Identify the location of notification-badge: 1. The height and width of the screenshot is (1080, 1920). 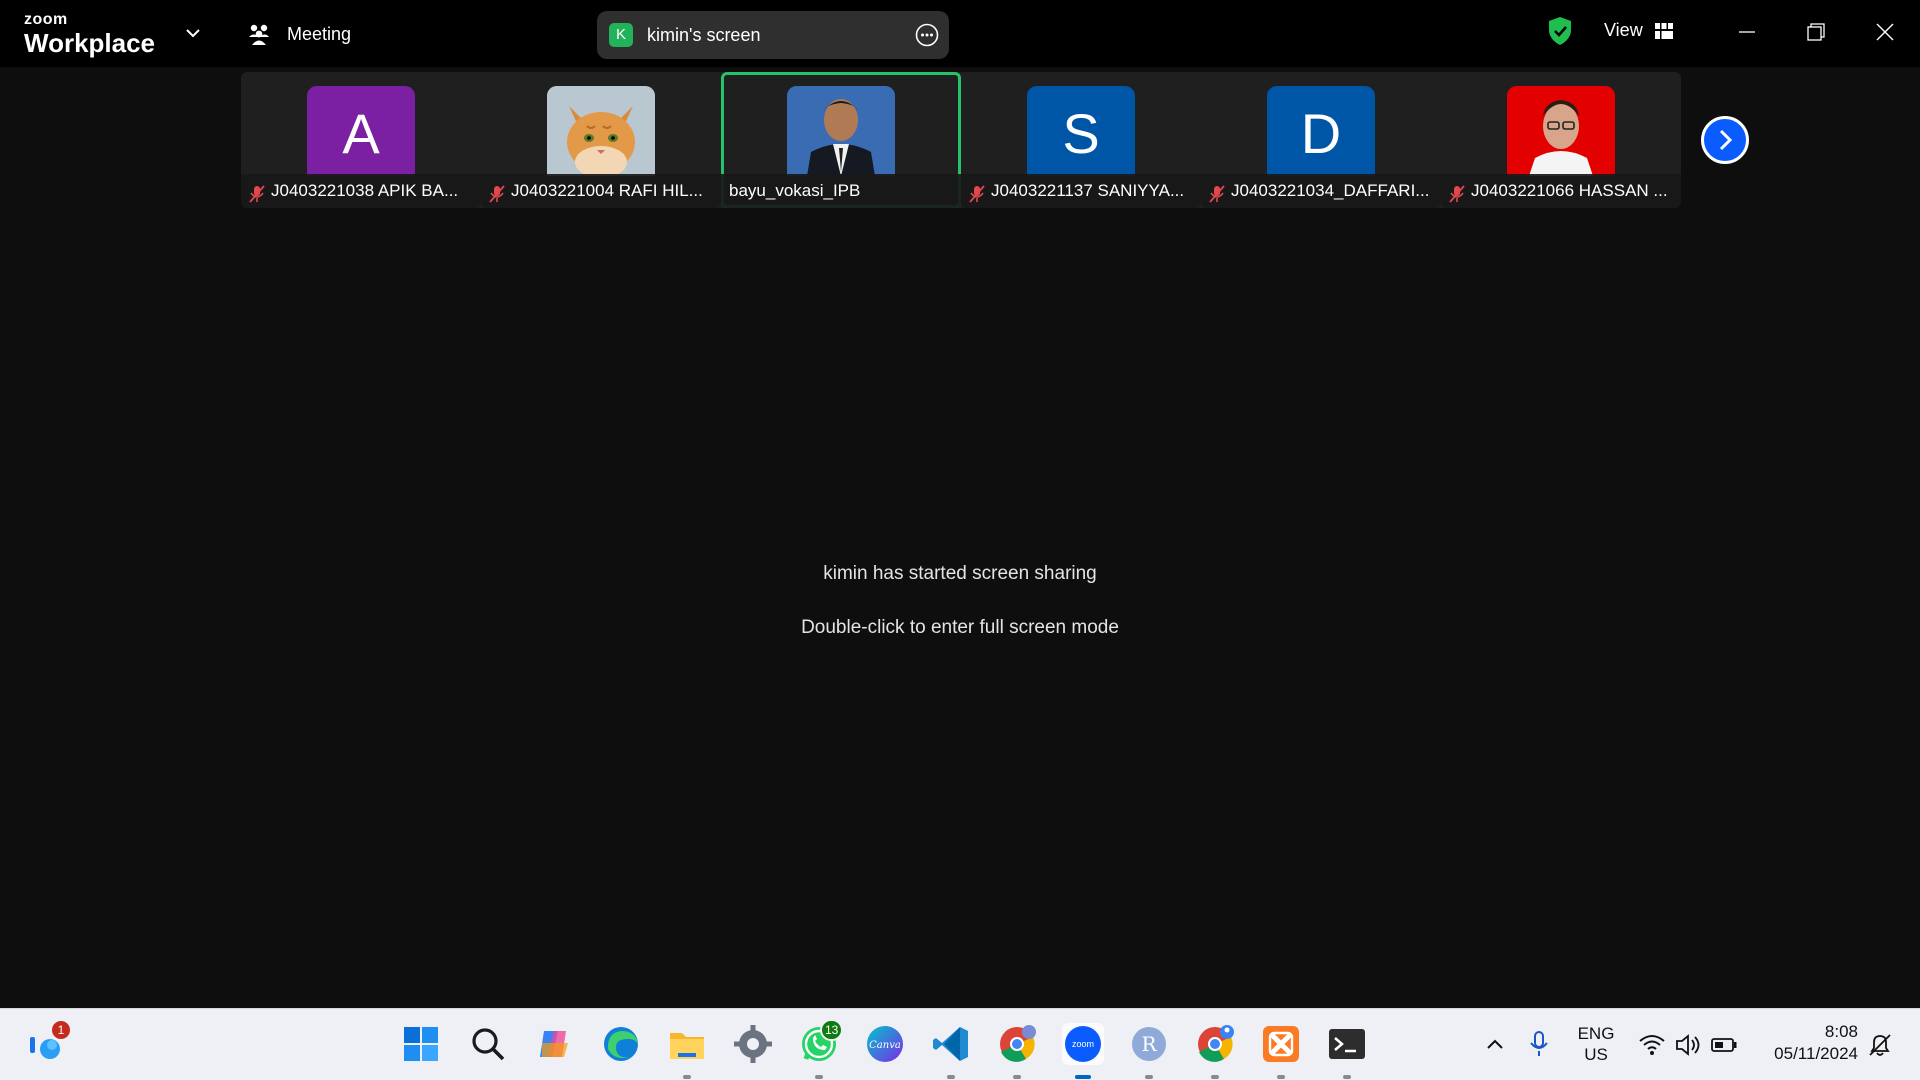
(61, 1030).